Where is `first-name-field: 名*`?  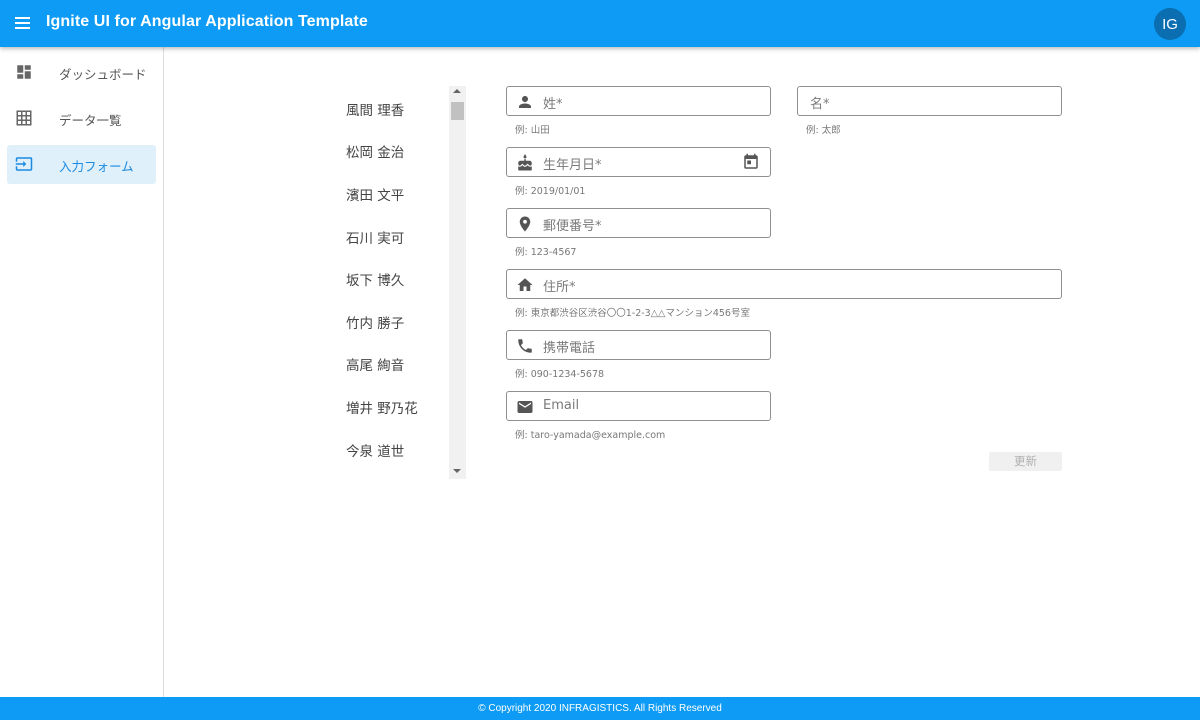 first-name-field: 名* is located at coordinates (929, 101).